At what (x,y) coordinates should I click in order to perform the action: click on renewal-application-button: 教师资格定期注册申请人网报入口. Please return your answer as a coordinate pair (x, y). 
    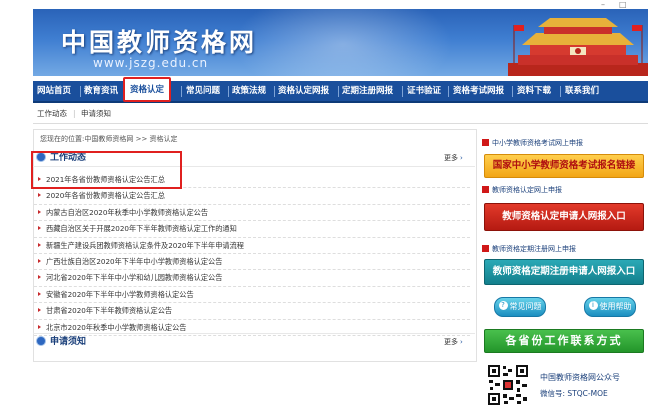
    Looking at the image, I should click on (564, 272).